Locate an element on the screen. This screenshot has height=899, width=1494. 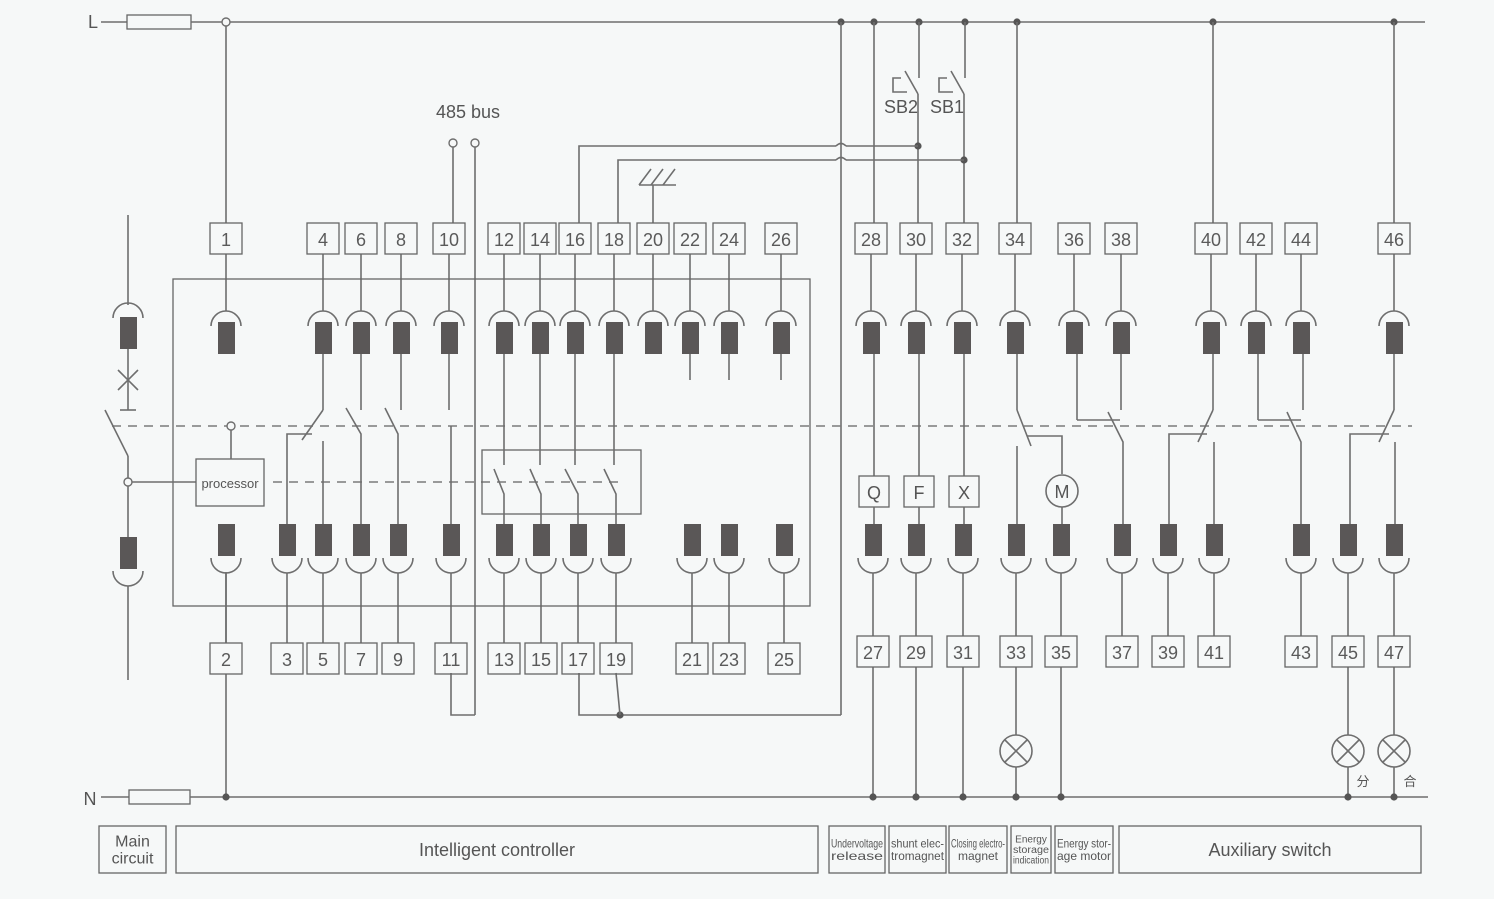
coil-label-X: X is located at coordinates (964, 493).